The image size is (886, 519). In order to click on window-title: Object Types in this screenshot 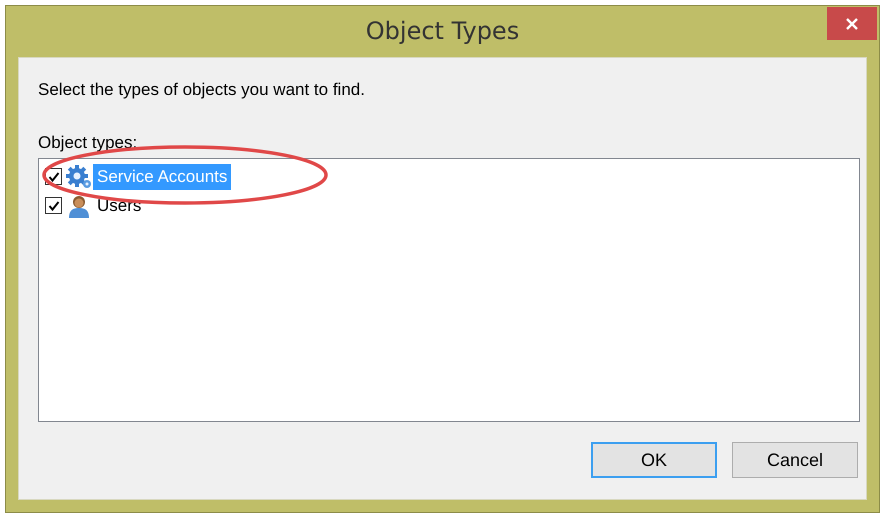, I will do `click(443, 30)`.